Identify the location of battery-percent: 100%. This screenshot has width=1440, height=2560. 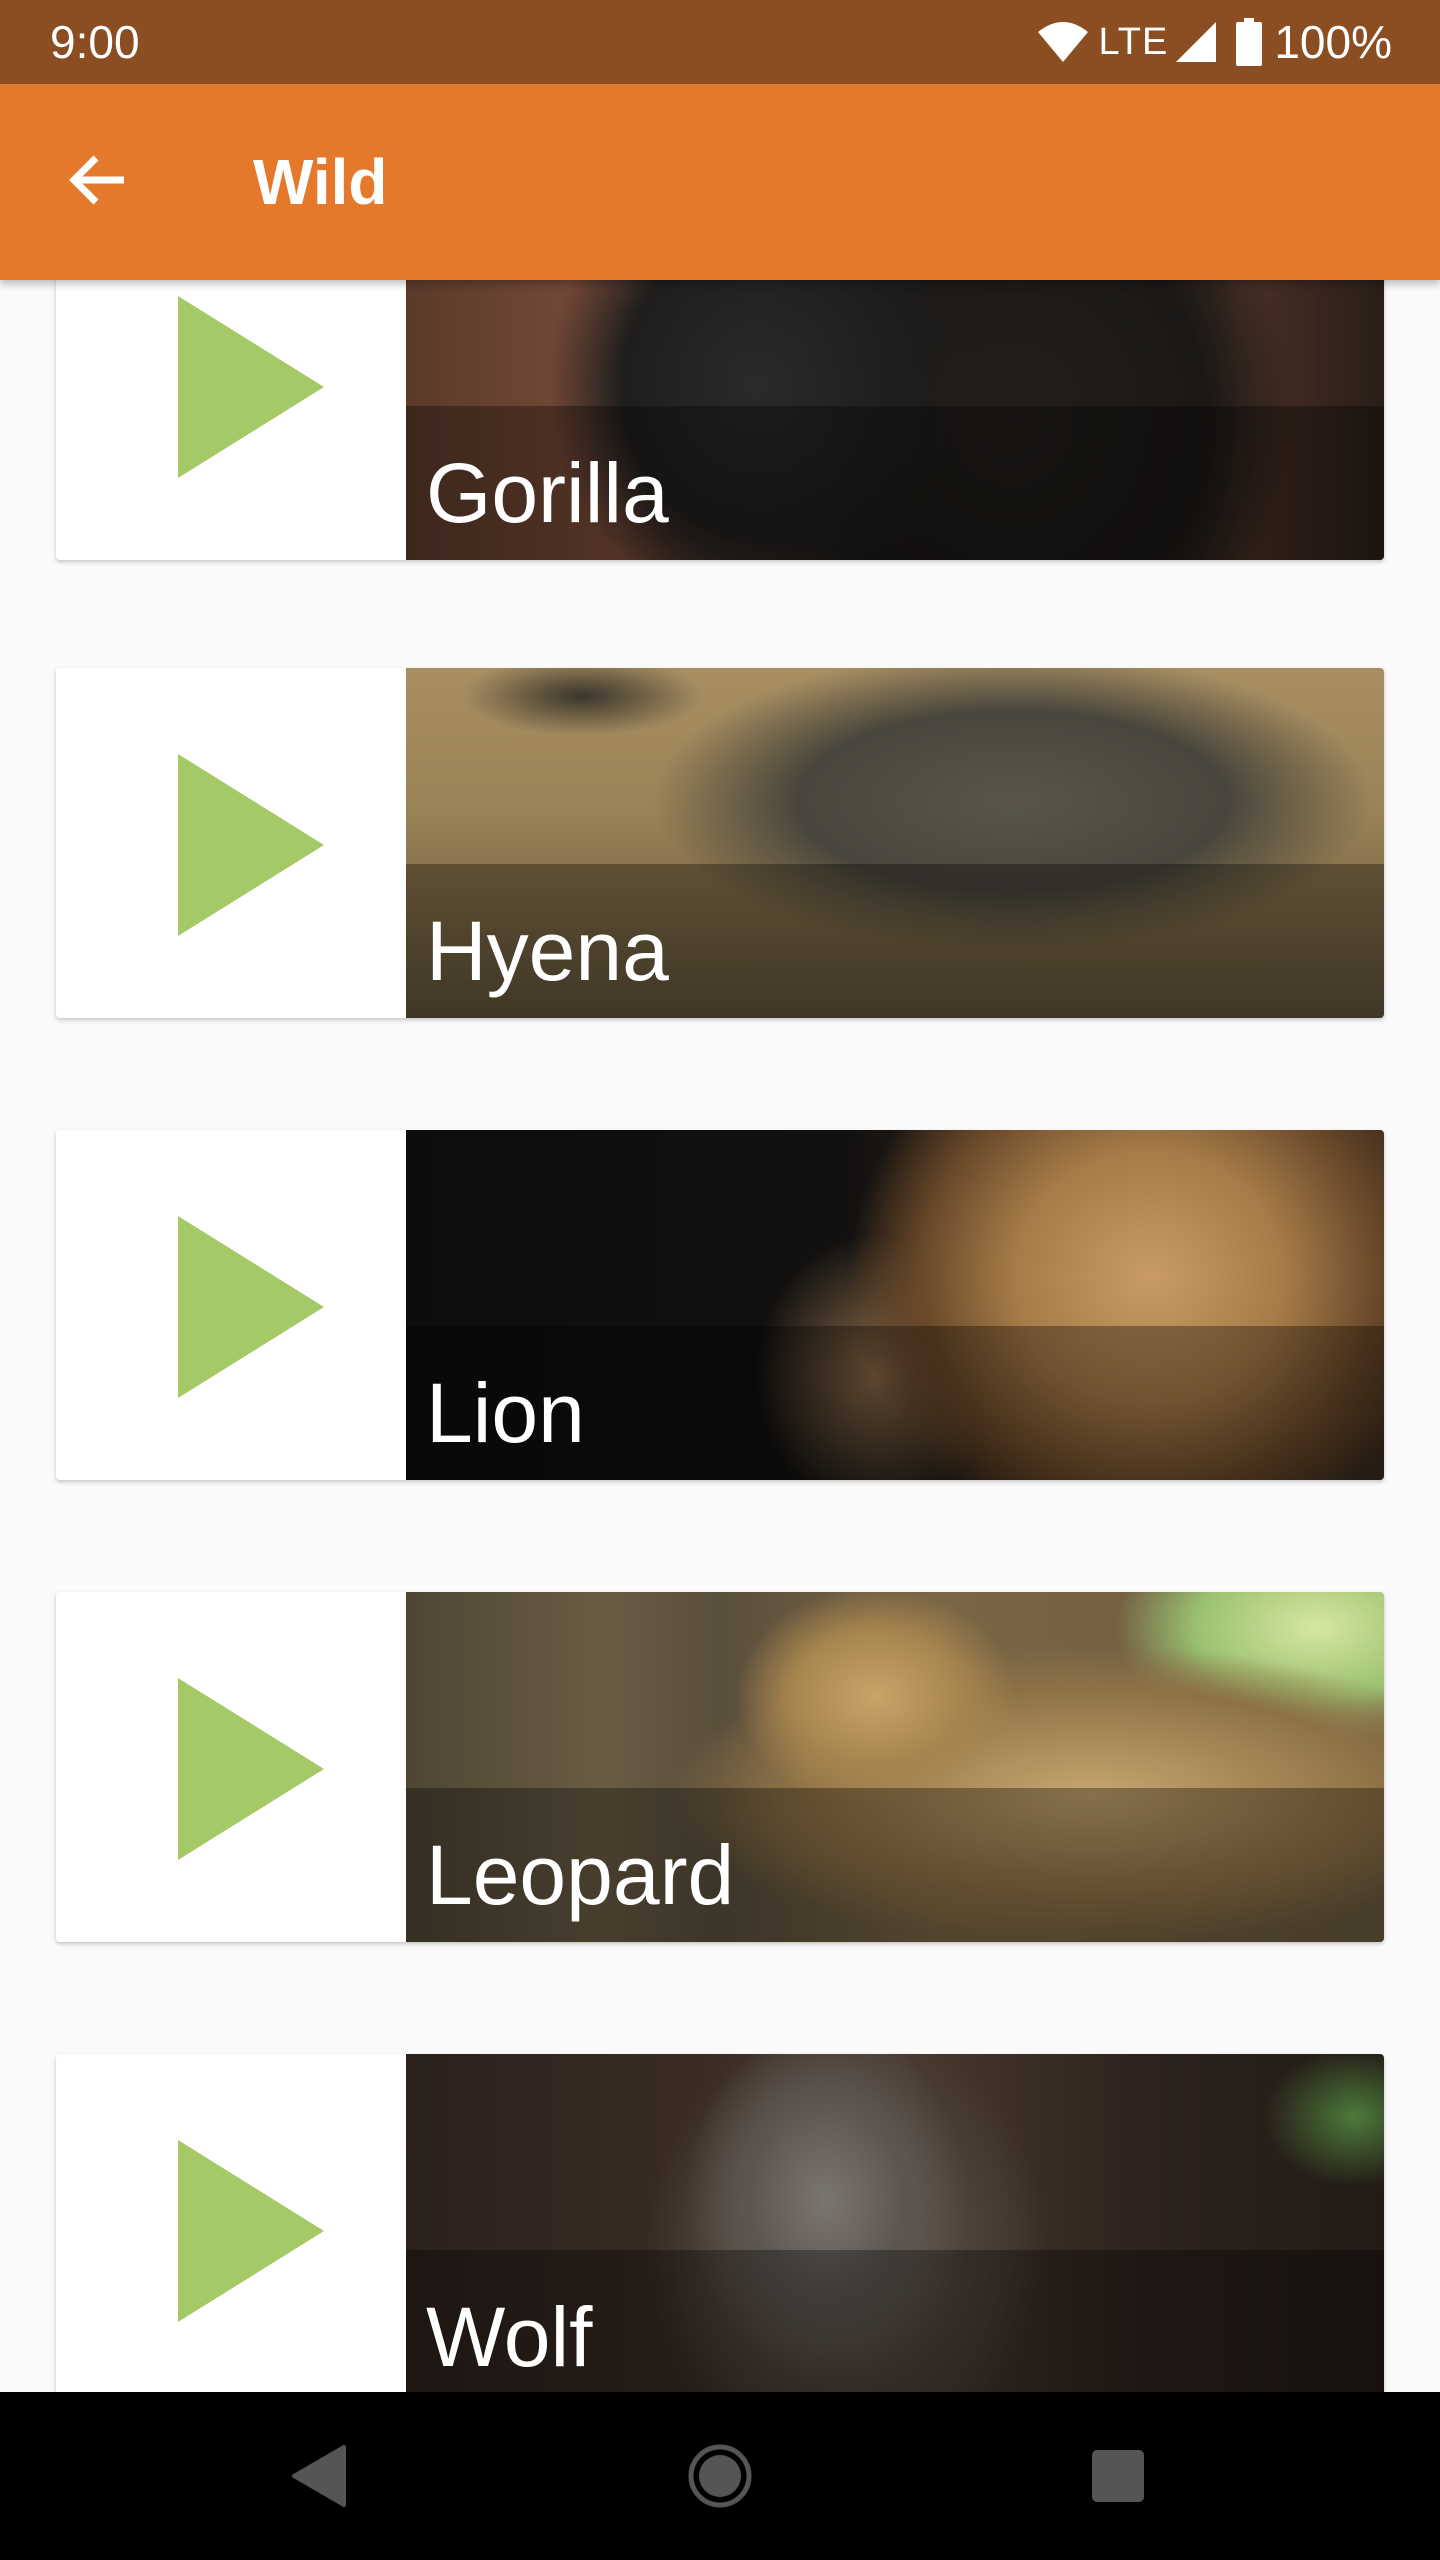
(1333, 42).